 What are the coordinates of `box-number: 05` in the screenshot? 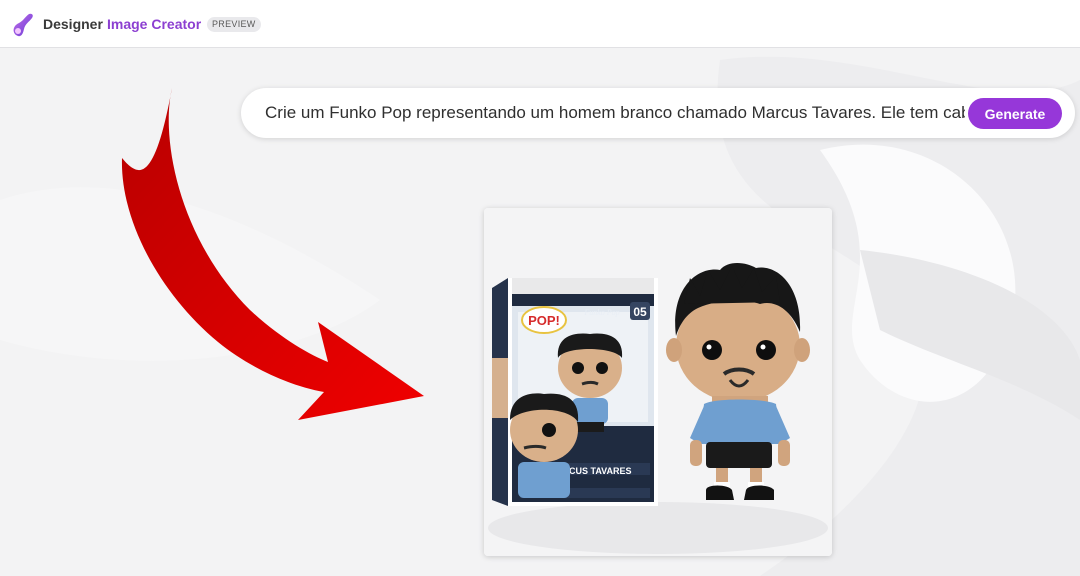 It's located at (640, 312).